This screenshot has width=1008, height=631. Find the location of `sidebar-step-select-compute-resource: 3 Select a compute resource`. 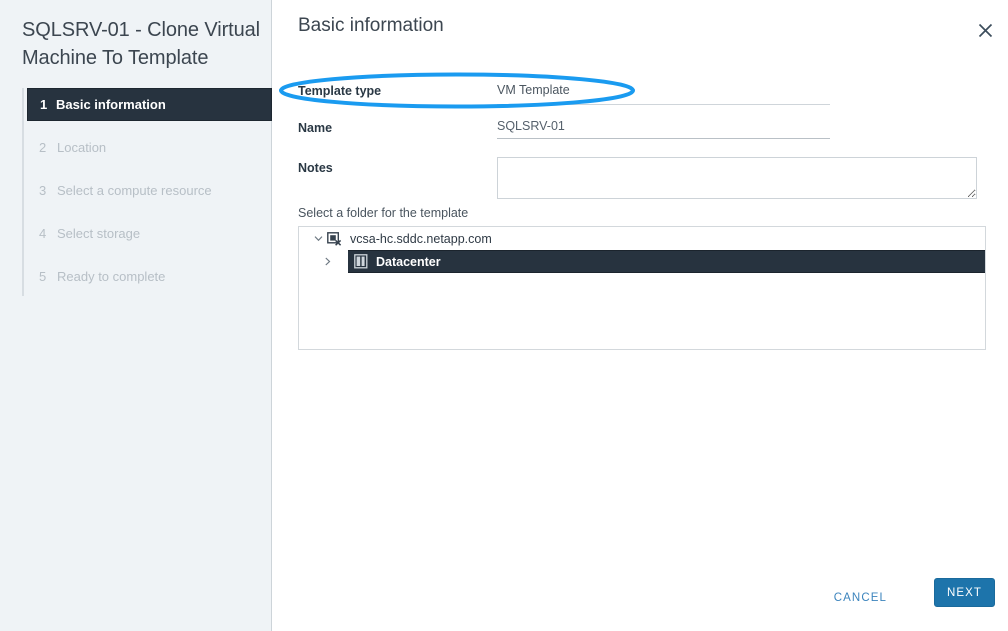

sidebar-step-select-compute-resource: 3 Select a compute resource is located at coordinates (136, 190).